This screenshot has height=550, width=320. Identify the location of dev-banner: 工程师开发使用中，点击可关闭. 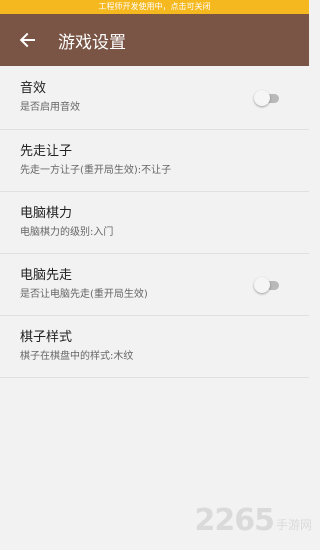
(154, 7).